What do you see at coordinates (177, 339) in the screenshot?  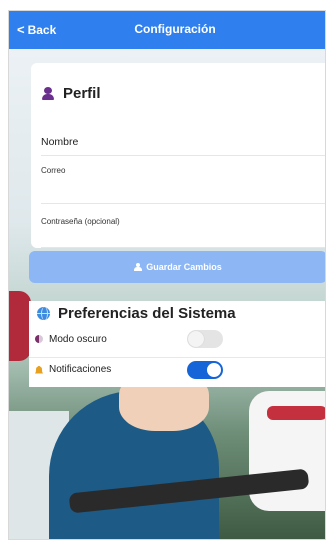 I see `dark-mode-row: Modo oscuro` at bounding box center [177, 339].